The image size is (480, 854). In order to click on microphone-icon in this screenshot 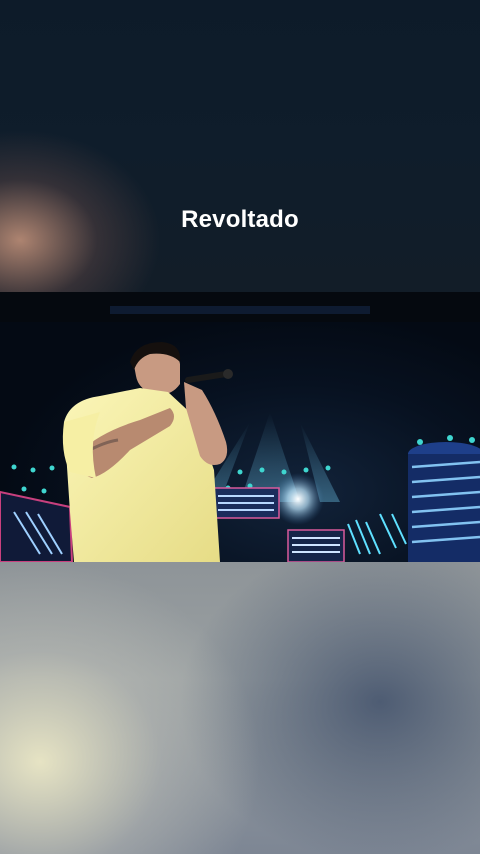, I will do `click(209, 376)`.